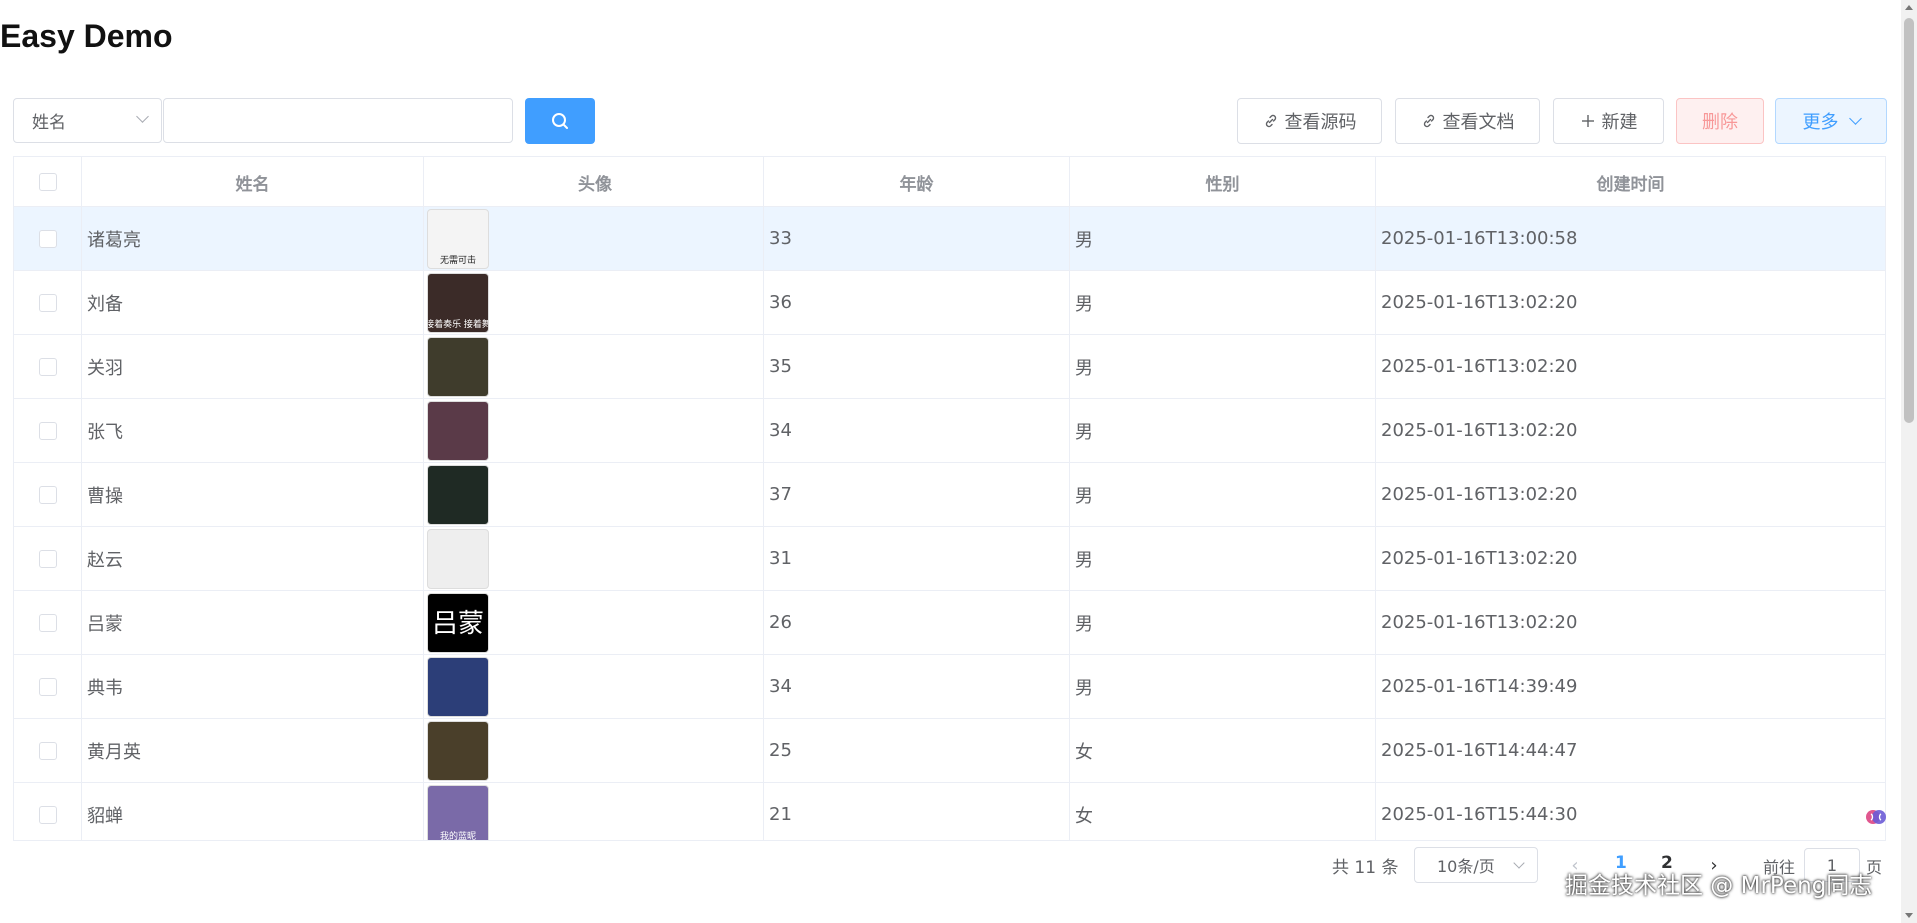  What do you see at coordinates (86, 36) in the screenshot?
I see `page-title: Easy Demo` at bounding box center [86, 36].